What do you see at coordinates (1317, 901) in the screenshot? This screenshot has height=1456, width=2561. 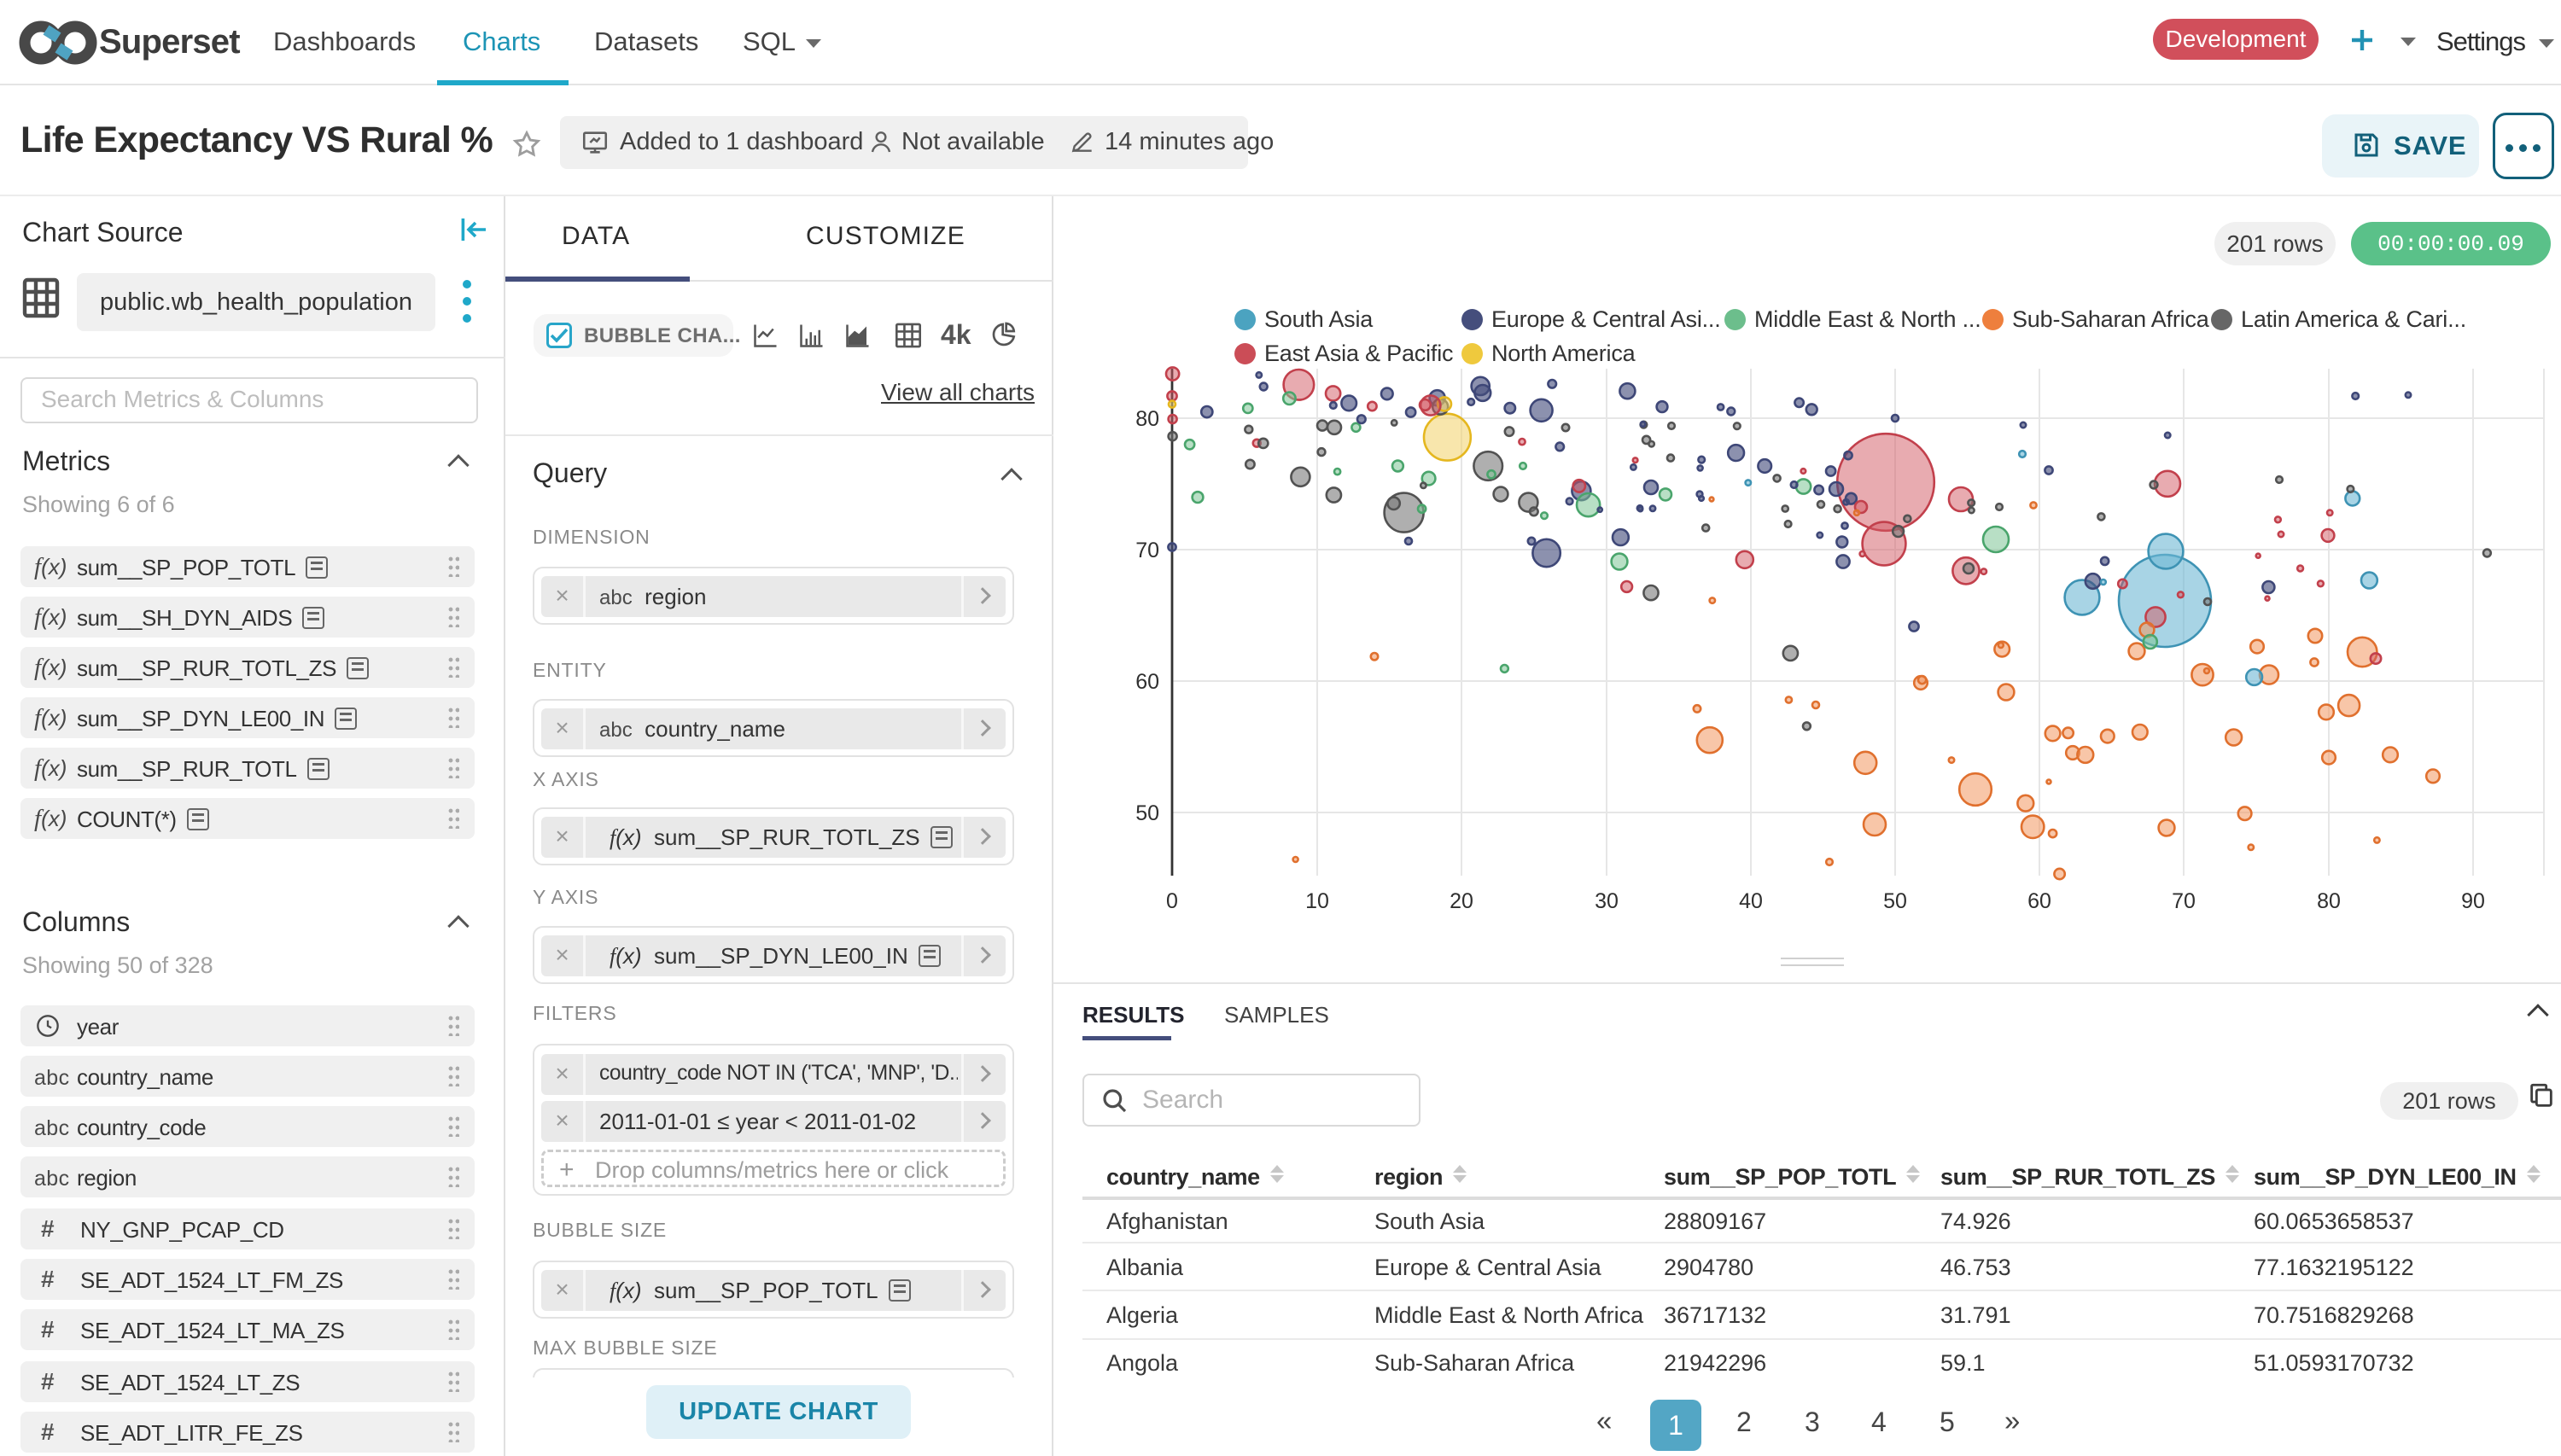 I see `svg-text: 10` at bounding box center [1317, 901].